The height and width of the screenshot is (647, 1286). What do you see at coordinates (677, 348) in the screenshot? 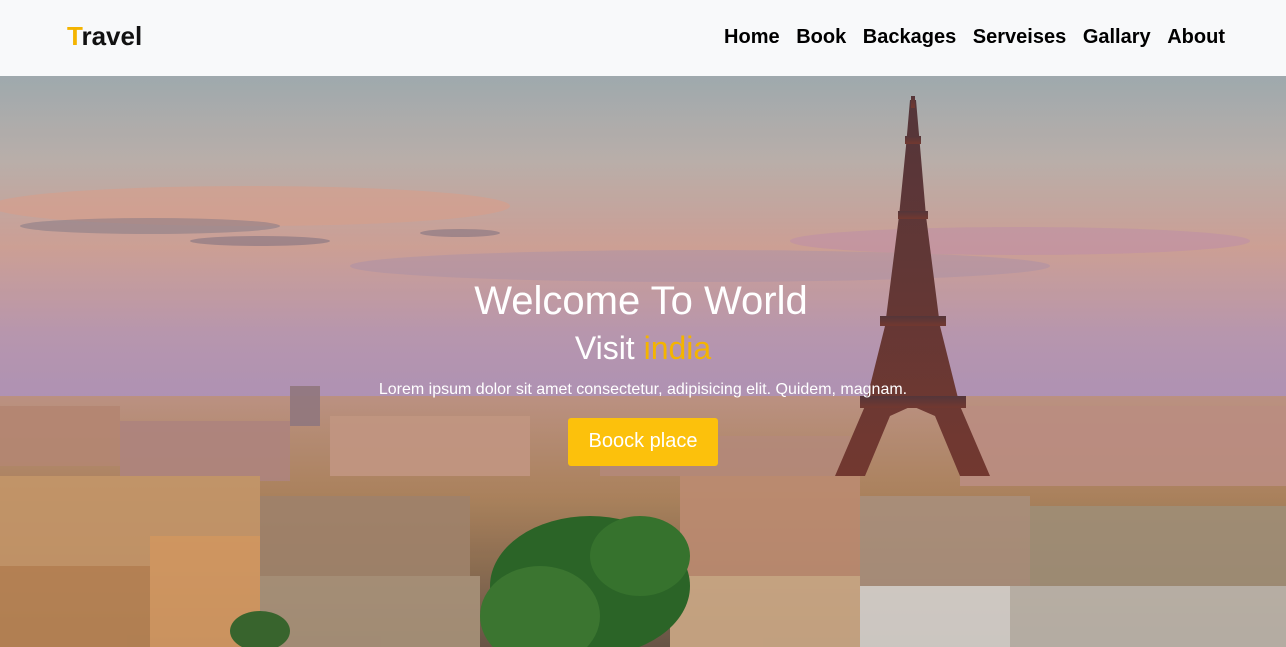
I see `hero-subtitle-highlight: india` at bounding box center [677, 348].